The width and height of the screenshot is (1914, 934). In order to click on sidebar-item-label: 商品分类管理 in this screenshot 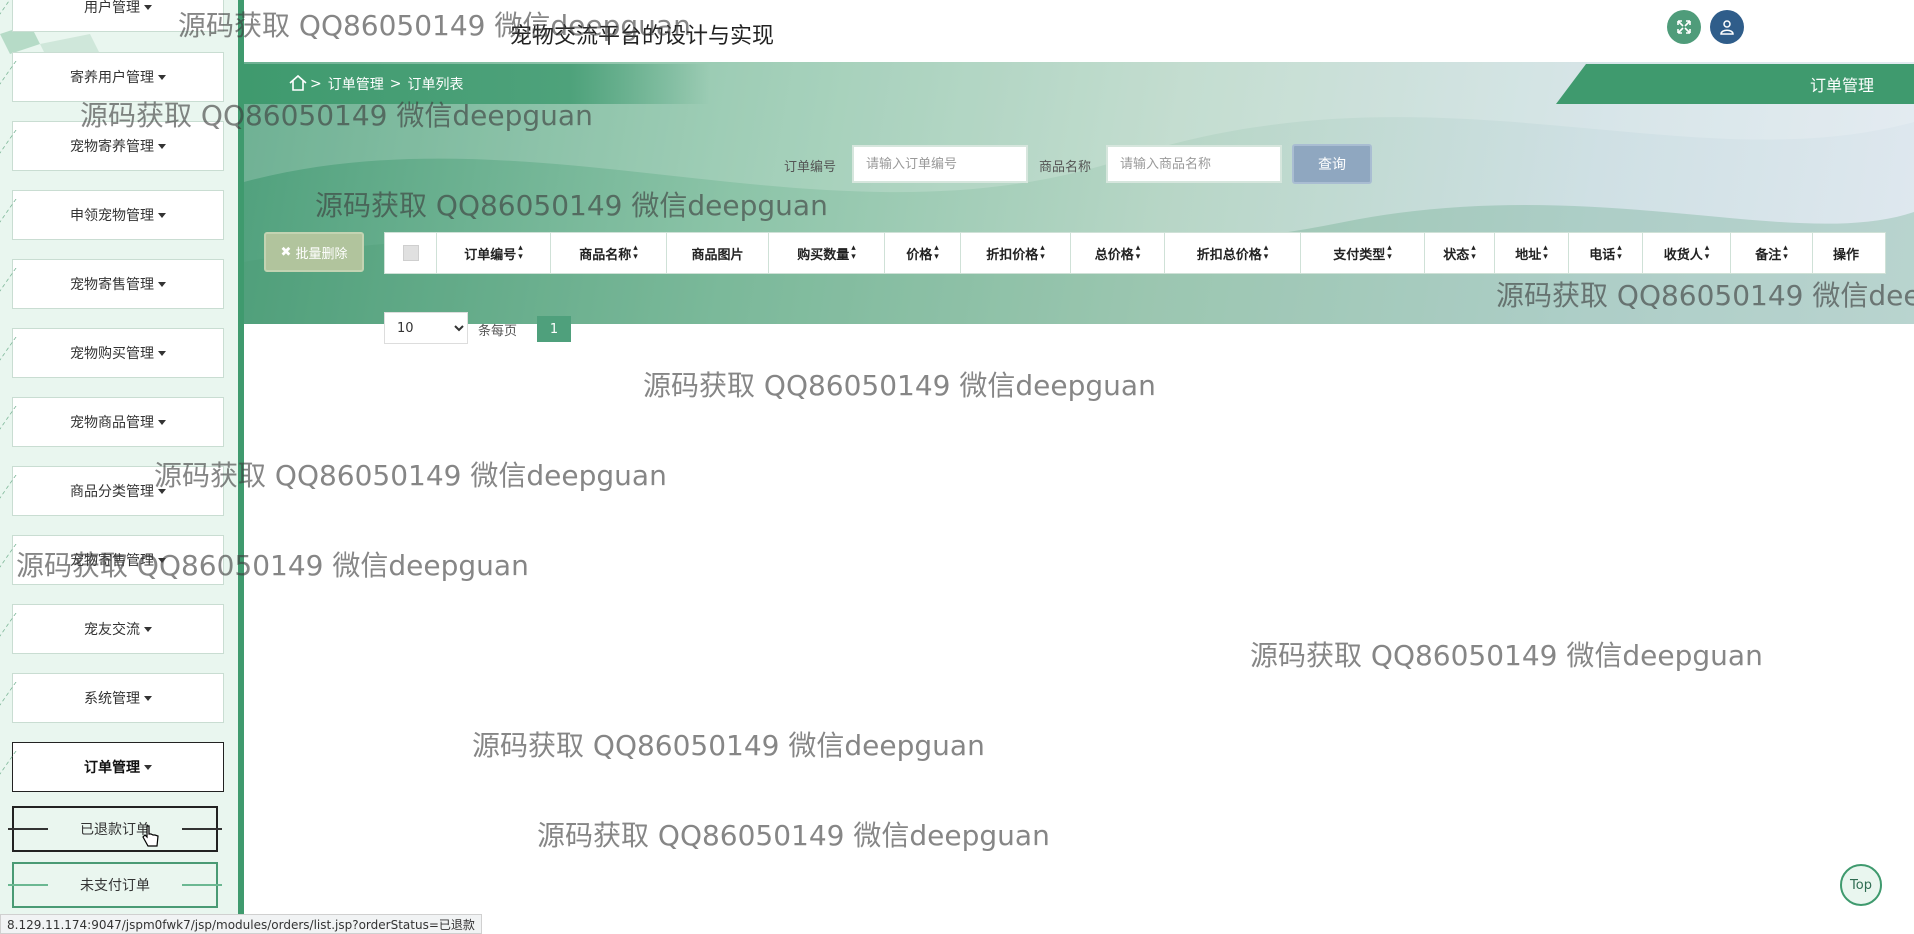, I will do `click(112, 492)`.